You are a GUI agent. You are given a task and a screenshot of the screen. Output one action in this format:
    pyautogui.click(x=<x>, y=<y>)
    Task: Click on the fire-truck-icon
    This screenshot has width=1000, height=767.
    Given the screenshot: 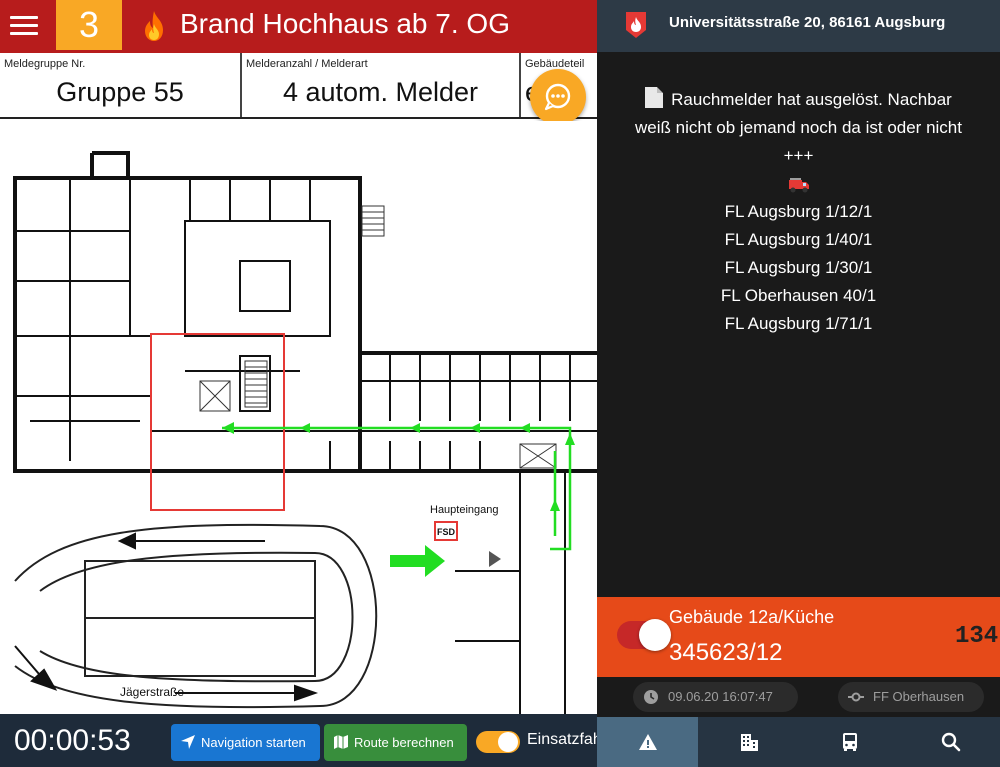 What is the action you would take?
    pyautogui.click(x=798, y=185)
    